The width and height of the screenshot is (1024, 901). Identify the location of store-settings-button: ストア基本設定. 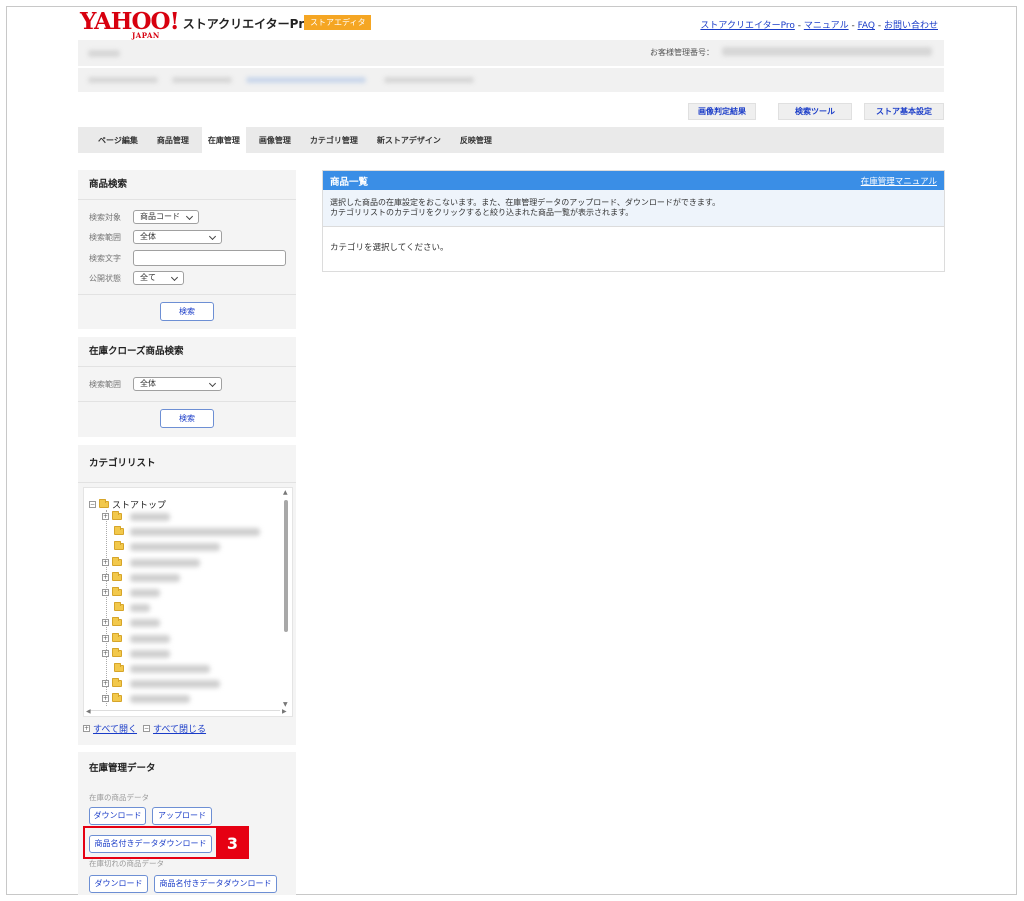
(904, 111).